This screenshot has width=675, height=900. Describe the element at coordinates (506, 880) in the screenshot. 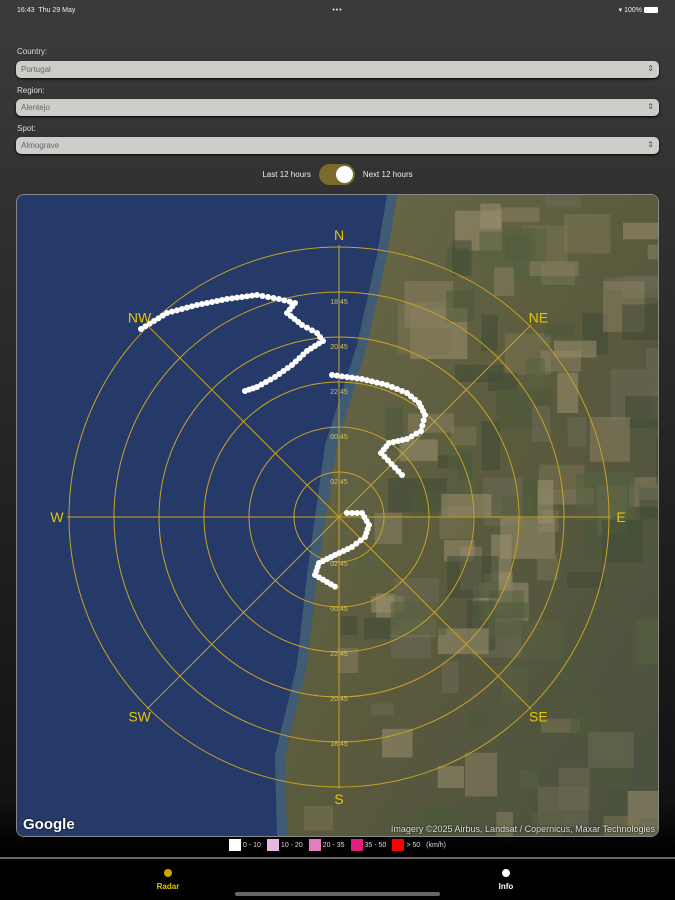

I see `tab-info: Info` at that location.